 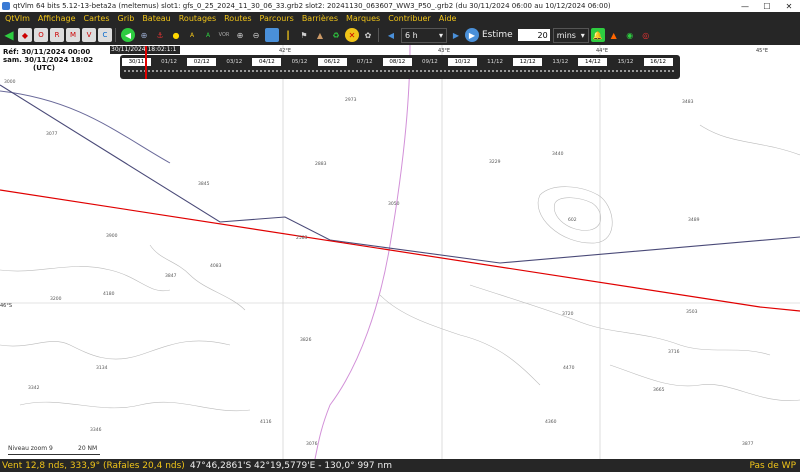 What do you see at coordinates (558, 154) in the screenshot?
I see `depth-label: 3440` at bounding box center [558, 154].